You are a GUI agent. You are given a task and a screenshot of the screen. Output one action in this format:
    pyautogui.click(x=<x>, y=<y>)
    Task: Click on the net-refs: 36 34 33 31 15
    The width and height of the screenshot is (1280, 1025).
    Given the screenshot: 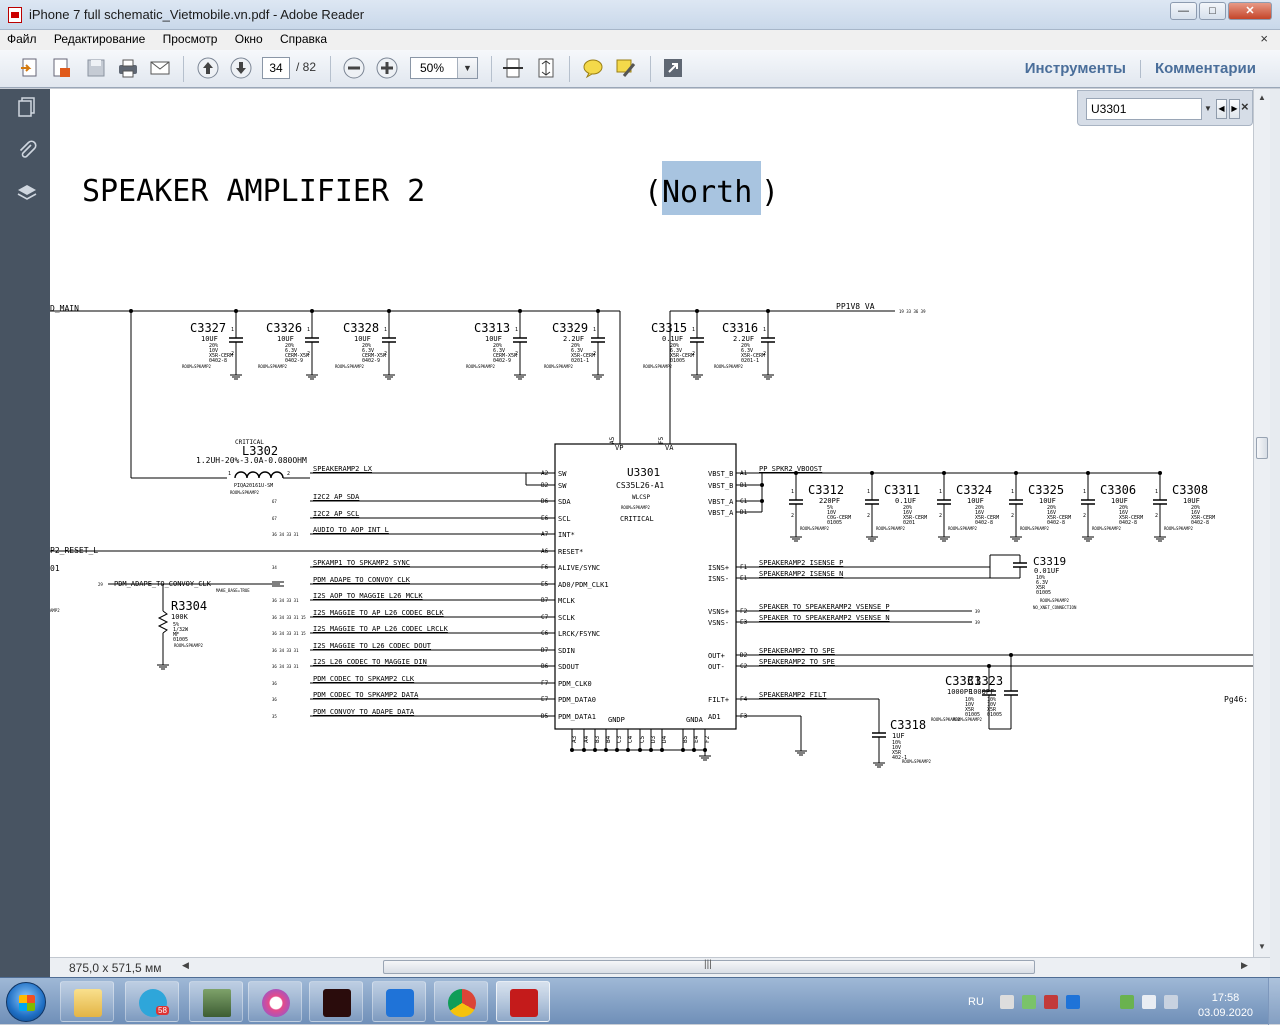 What is the action you would take?
    pyautogui.click(x=289, y=633)
    